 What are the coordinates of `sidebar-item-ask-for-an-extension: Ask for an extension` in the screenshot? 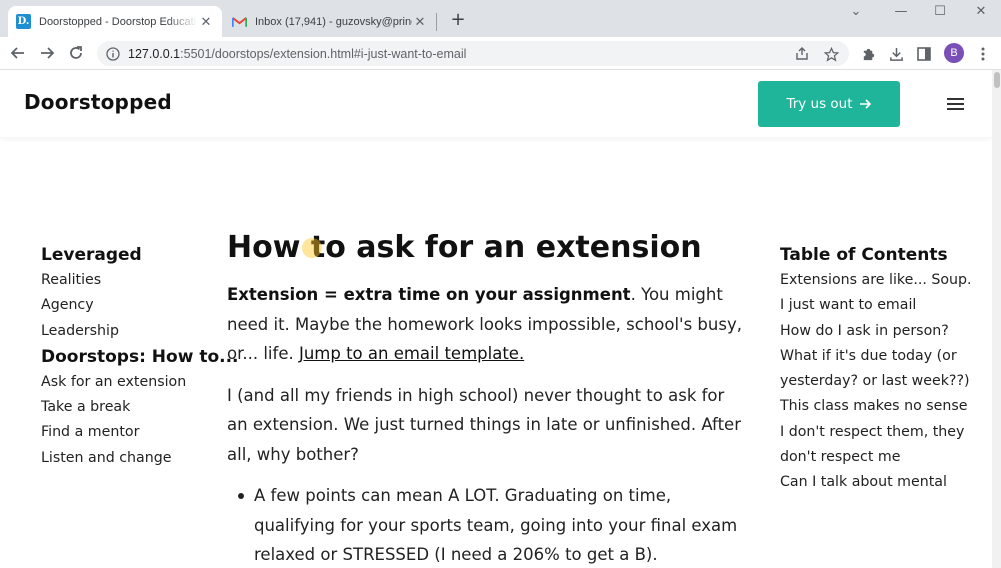 It's located at (128, 382).